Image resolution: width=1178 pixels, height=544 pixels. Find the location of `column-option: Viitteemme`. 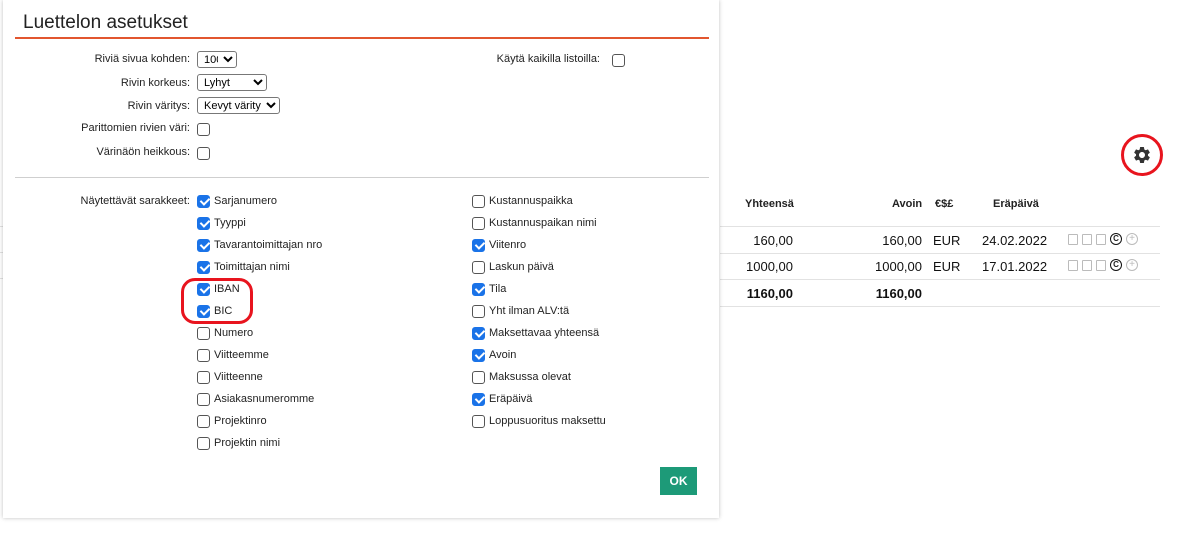

column-option: Viitteemme is located at coordinates (233, 355).